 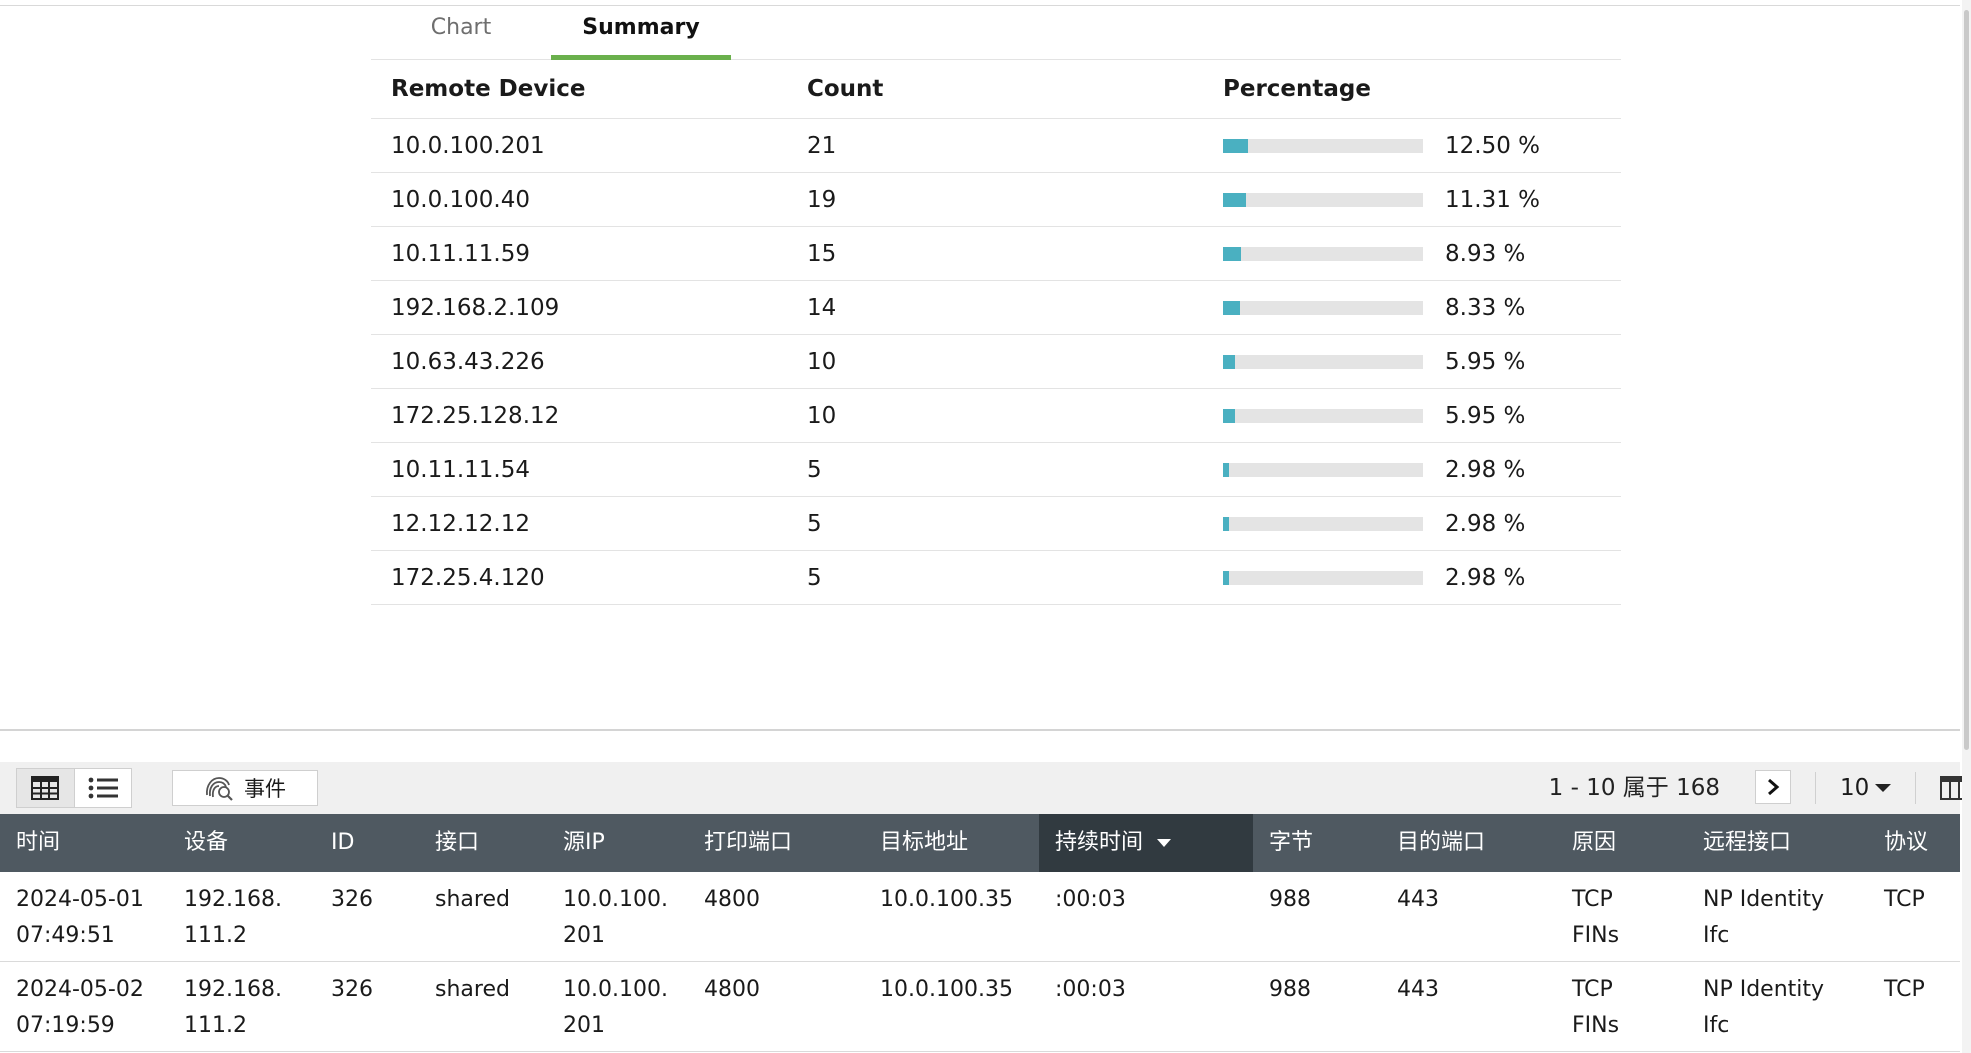 What do you see at coordinates (367, 843) in the screenshot?
I see `col-header-id: ID` at bounding box center [367, 843].